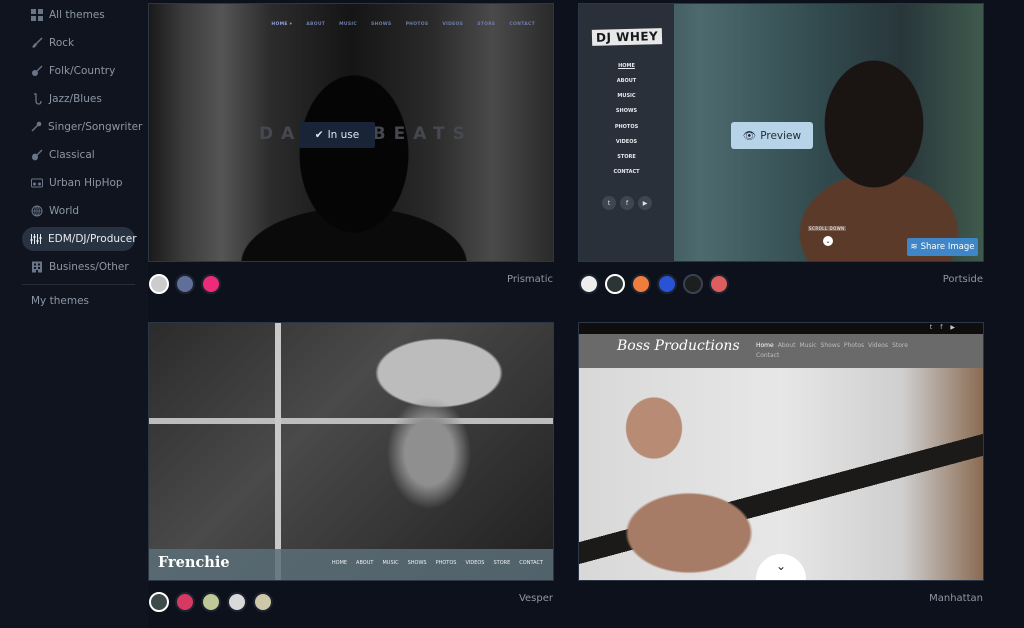  I want to click on color-swatches-prismatic, so click(185, 284).